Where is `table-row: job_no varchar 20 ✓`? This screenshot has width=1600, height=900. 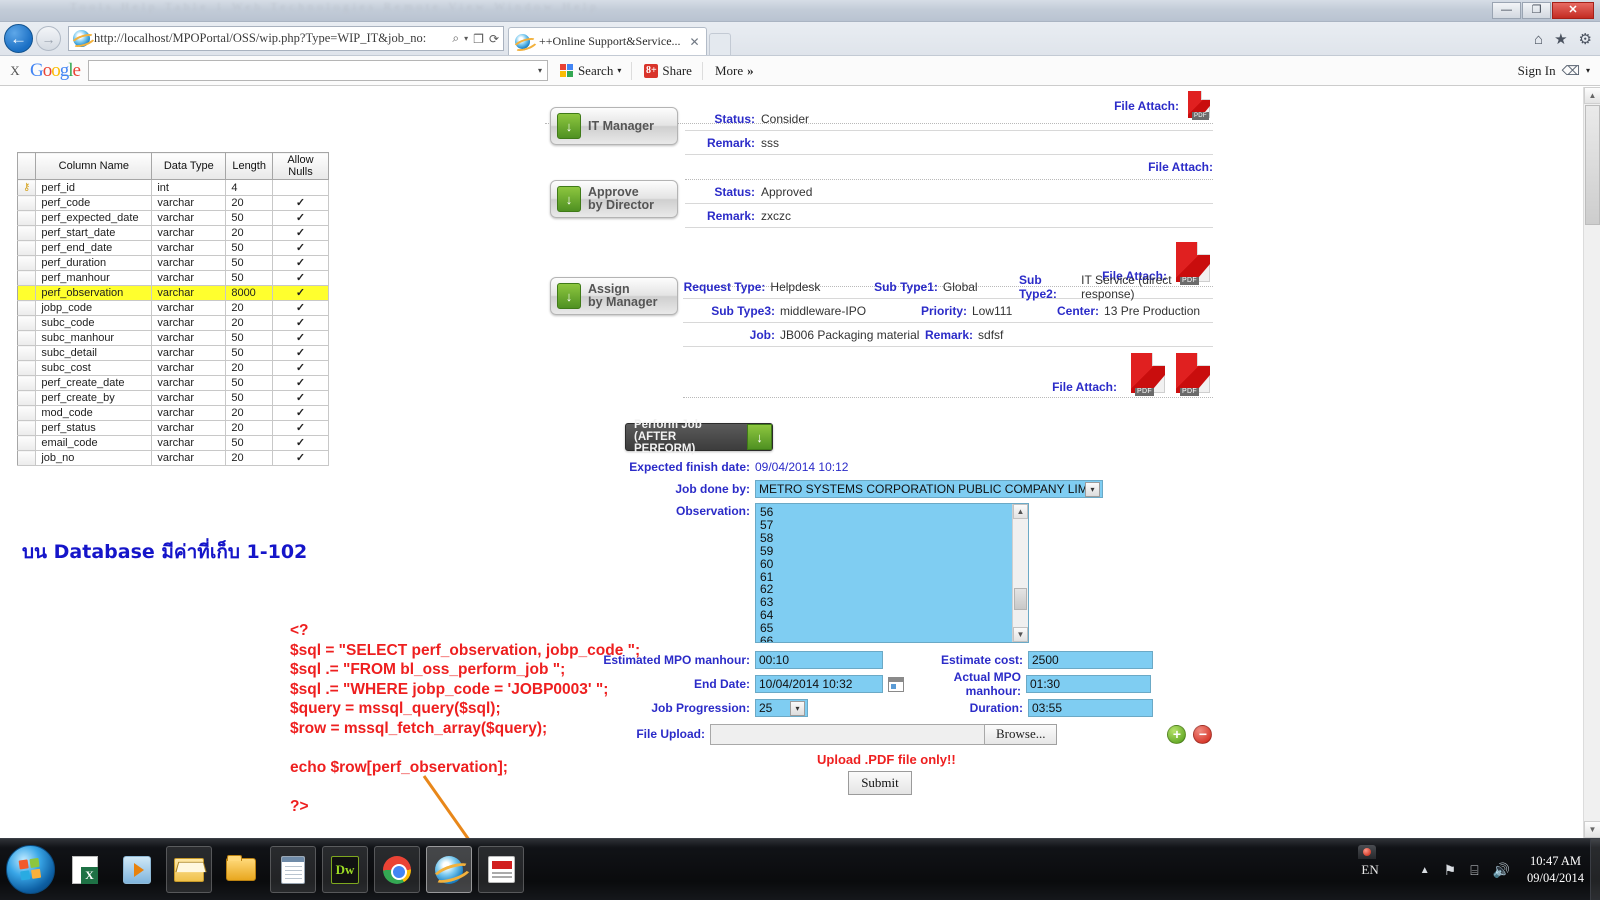 table-row: job_no varchar 20 ✓ is located at coordinates (172, 458).